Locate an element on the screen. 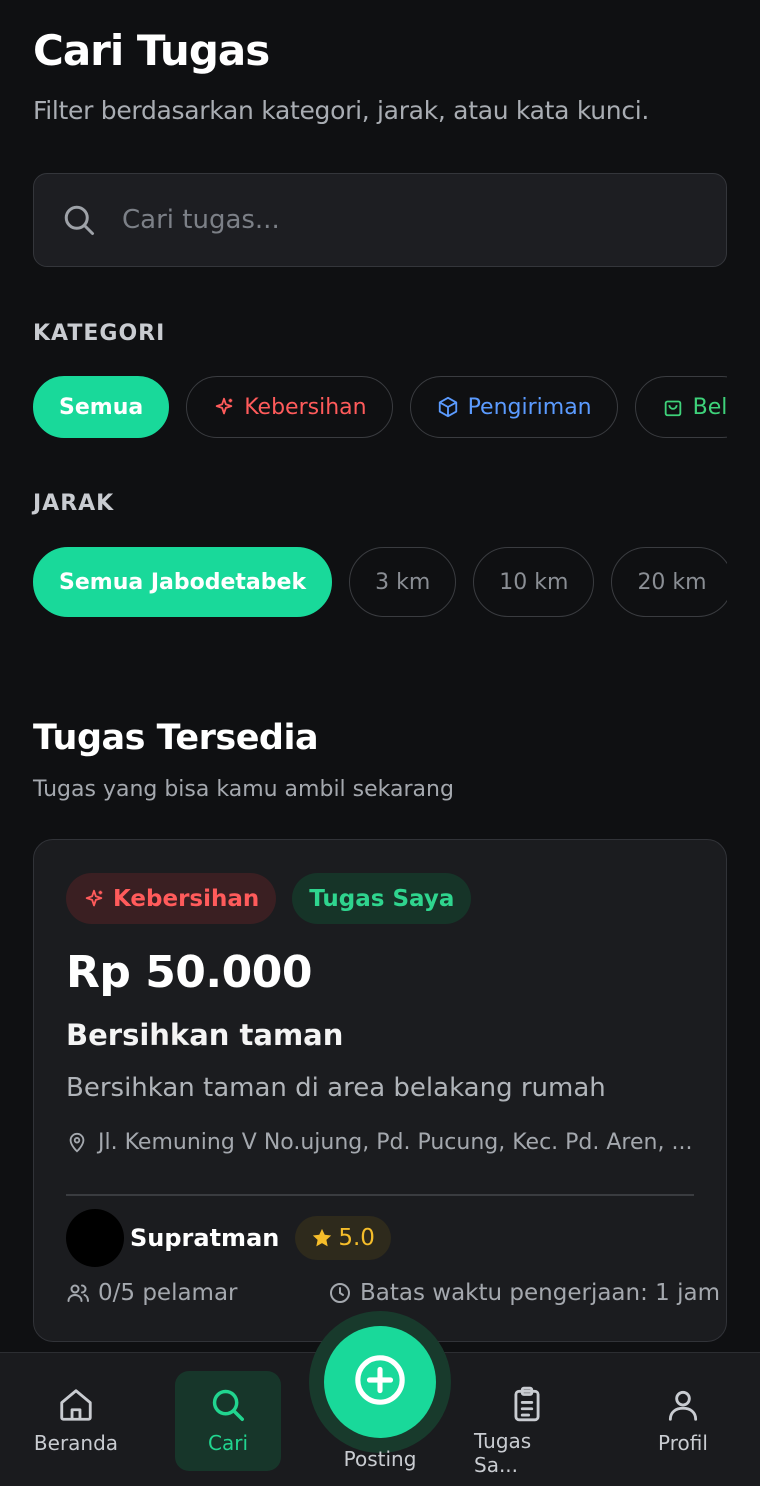 This screenshot has height=1486, width=760. chip-label: 10 km is located at coordinates (534, 582).